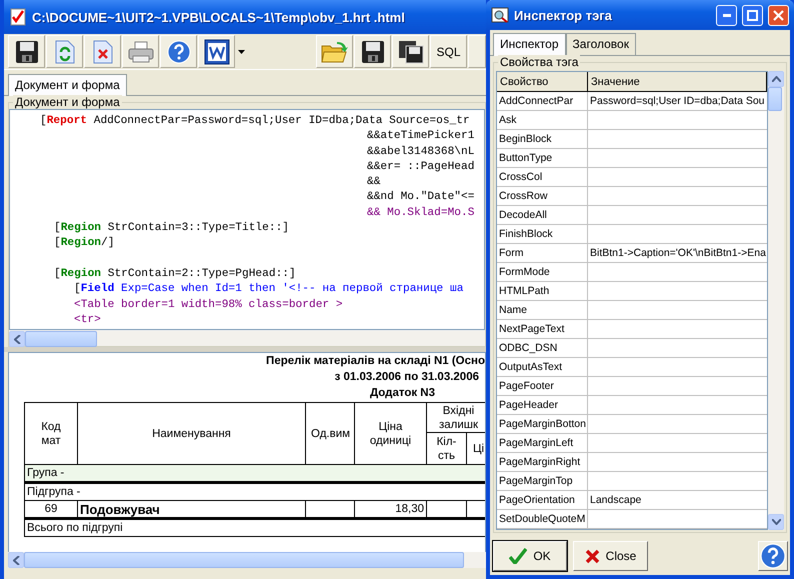  Describe the element at coordinates (374, 182) in the screenshot. I see `code-line: &&` at that location.